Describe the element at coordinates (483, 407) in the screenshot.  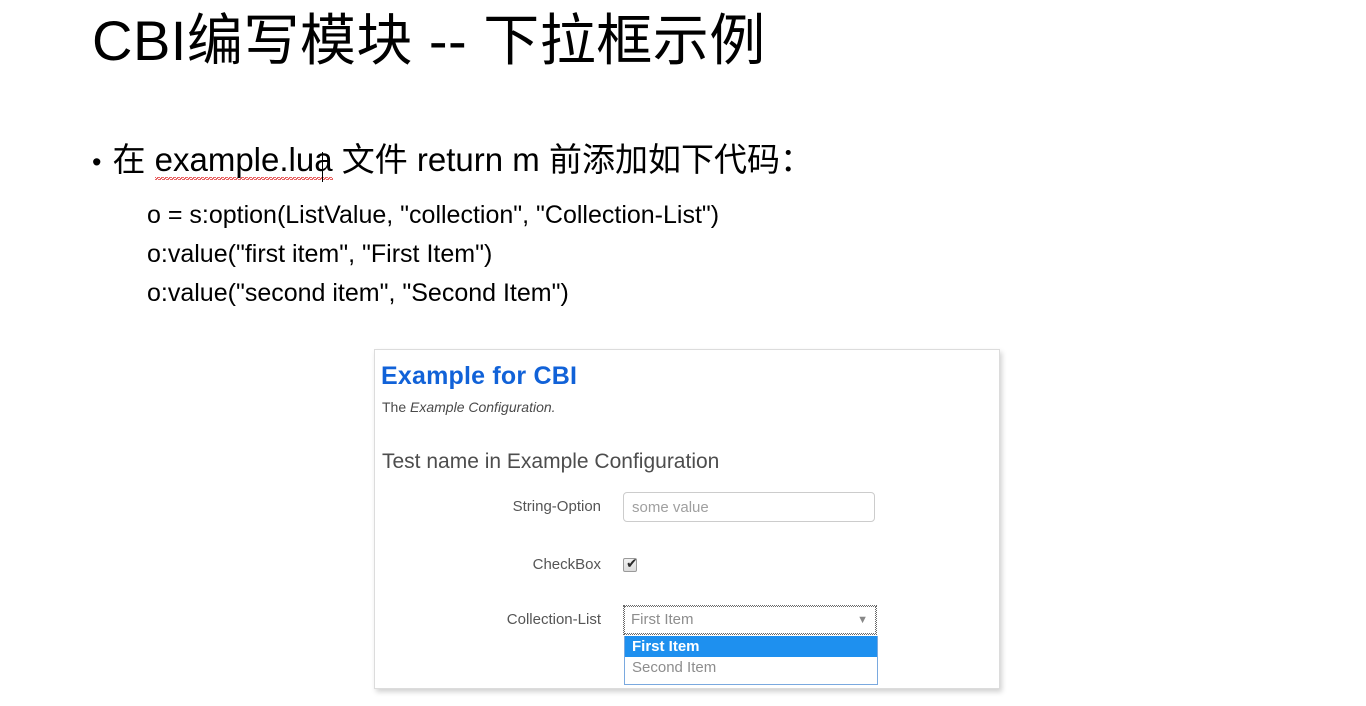
I see `cbi-subtitle-emphasis: Example Configuration.` at that location.